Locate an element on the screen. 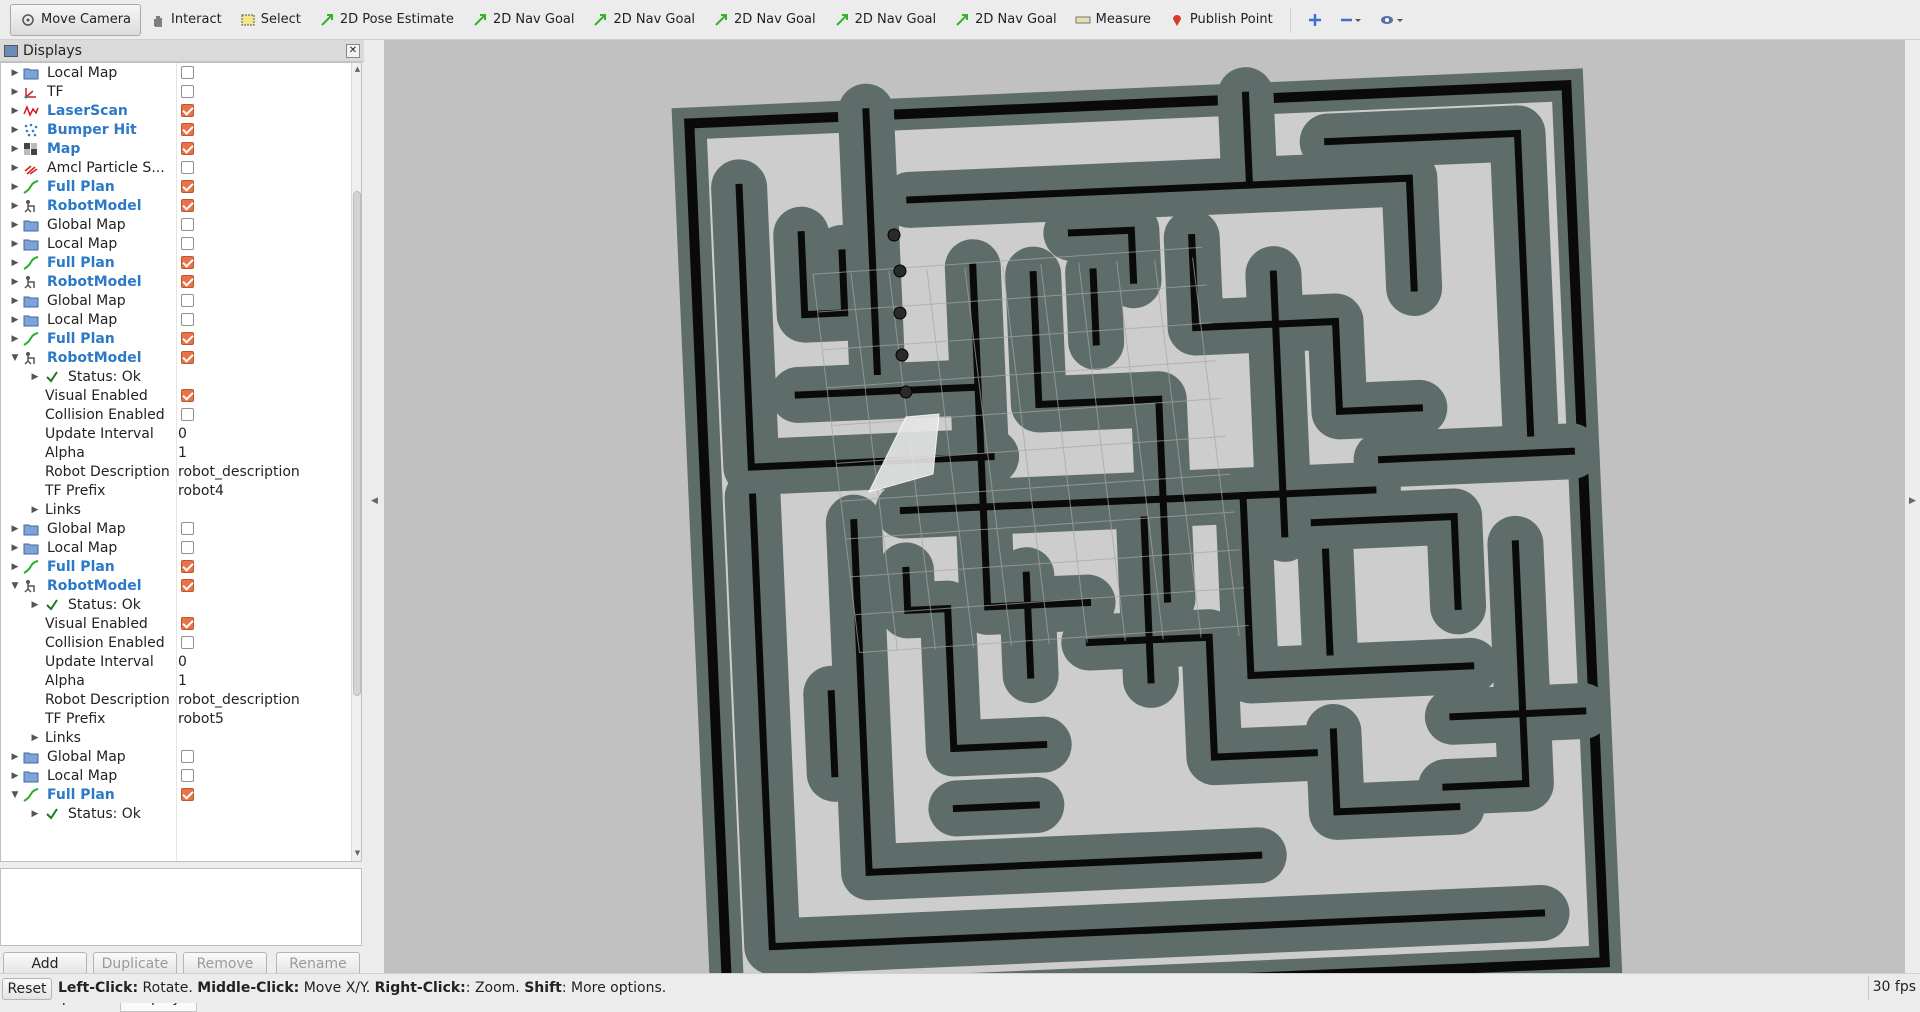 The width and height of the screenshot is (1920, 1012). scrollbar-thumb is located at coordinates (357, 443).